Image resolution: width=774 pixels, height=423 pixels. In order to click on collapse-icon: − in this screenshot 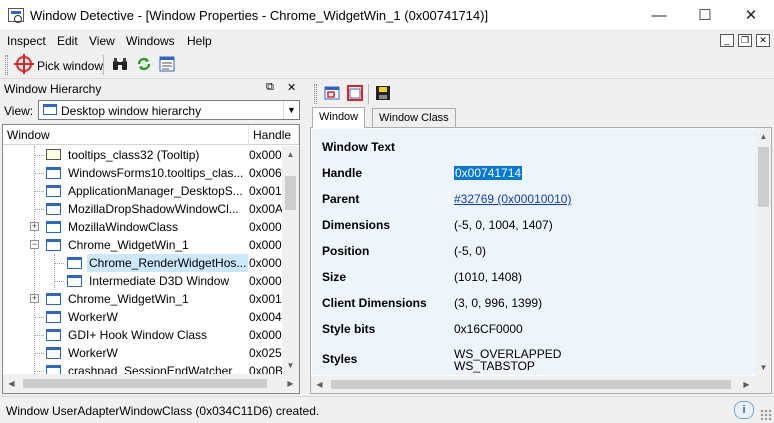, I will do `click(34, 244)`.